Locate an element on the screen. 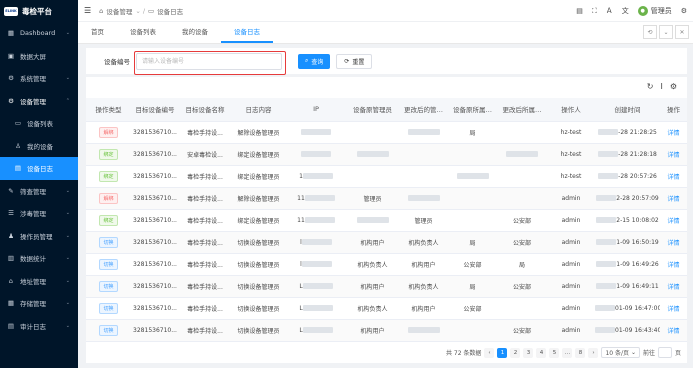 The height and width of the screenshot is (368, 693). cell-old-org is located at coordinates (472, 330).